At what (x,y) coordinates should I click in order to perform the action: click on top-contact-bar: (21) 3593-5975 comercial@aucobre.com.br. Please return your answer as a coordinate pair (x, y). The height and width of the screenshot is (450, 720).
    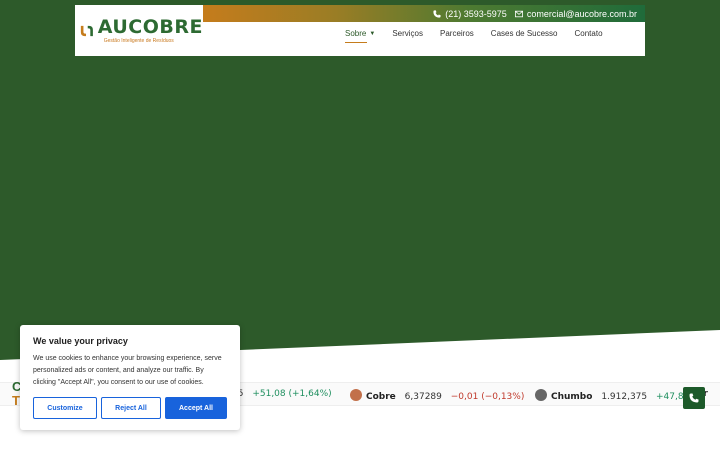
    Looking at the image, I should click on (424, 13).